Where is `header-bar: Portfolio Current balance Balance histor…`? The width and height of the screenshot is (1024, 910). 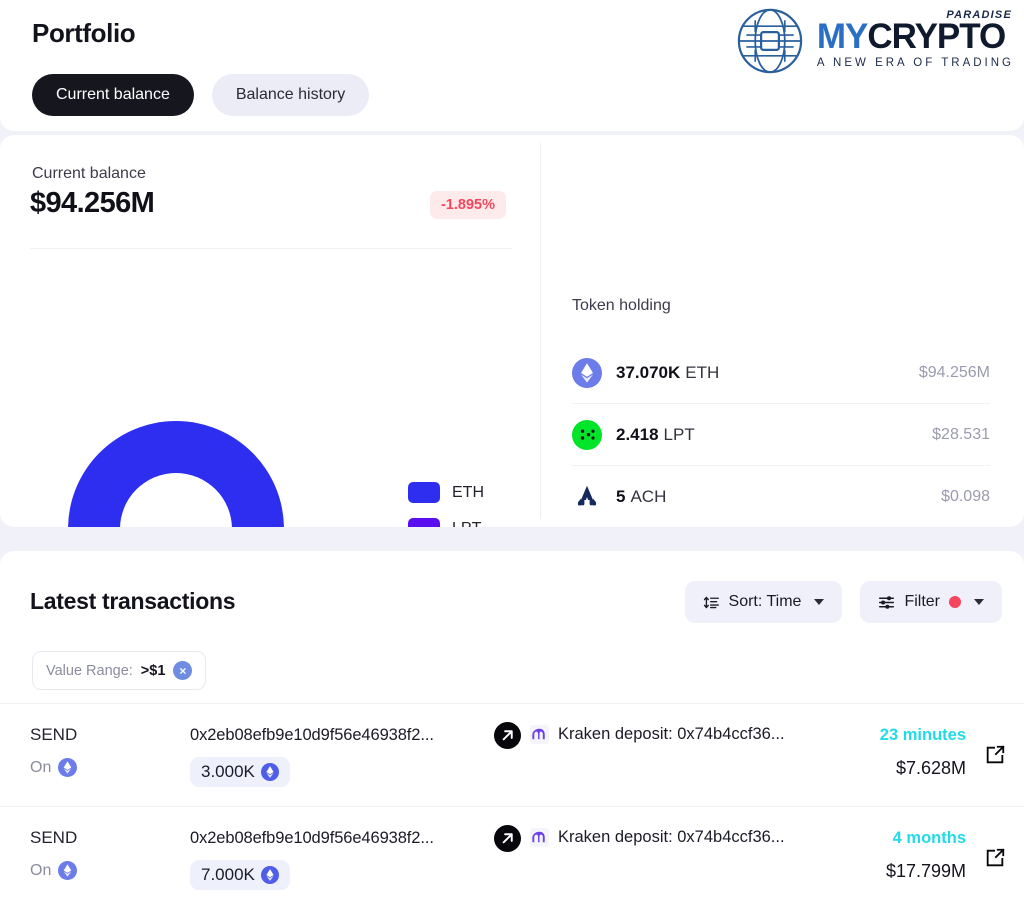
header-bar: Portfolio Current balance Balance histor… is located at coordinates (512, 65).